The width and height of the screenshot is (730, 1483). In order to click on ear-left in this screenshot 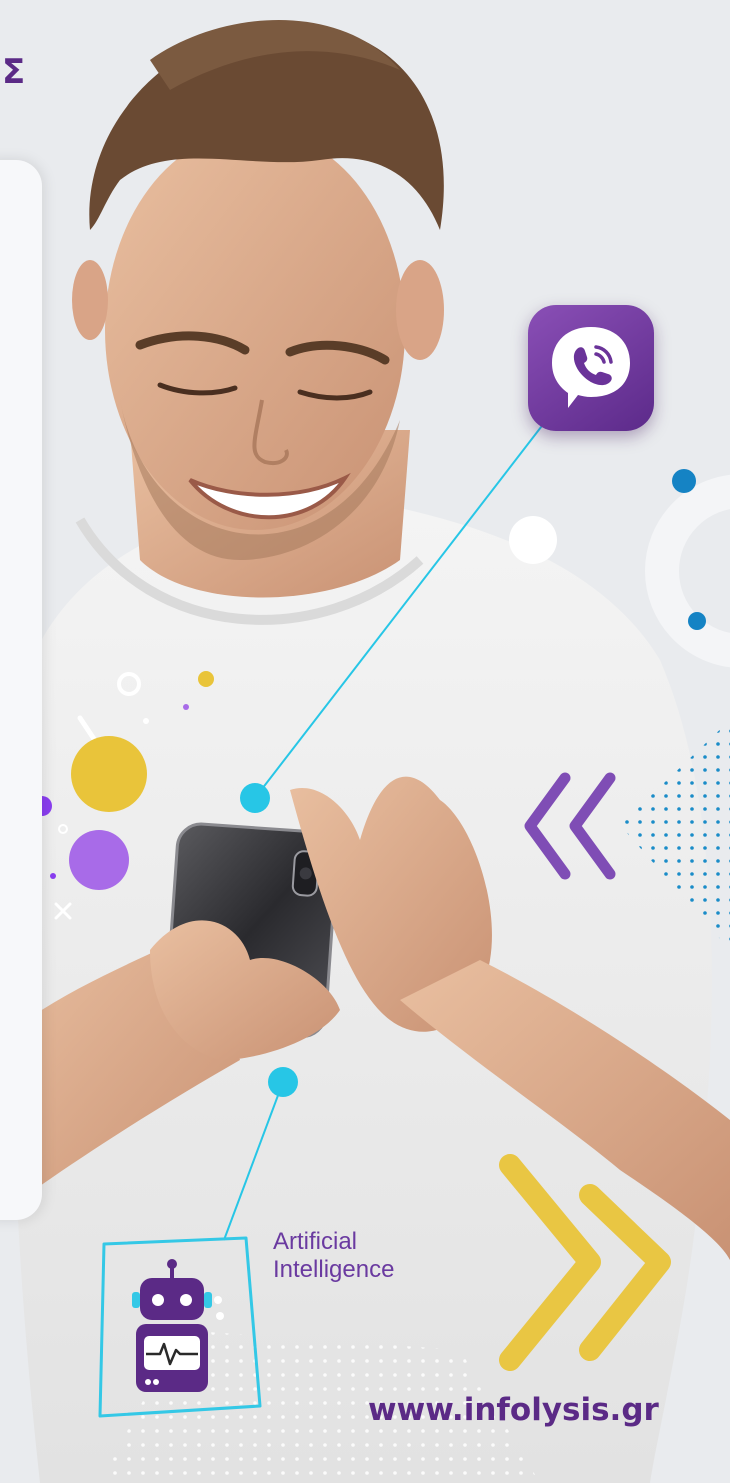, I will do `click(90, 300)`.